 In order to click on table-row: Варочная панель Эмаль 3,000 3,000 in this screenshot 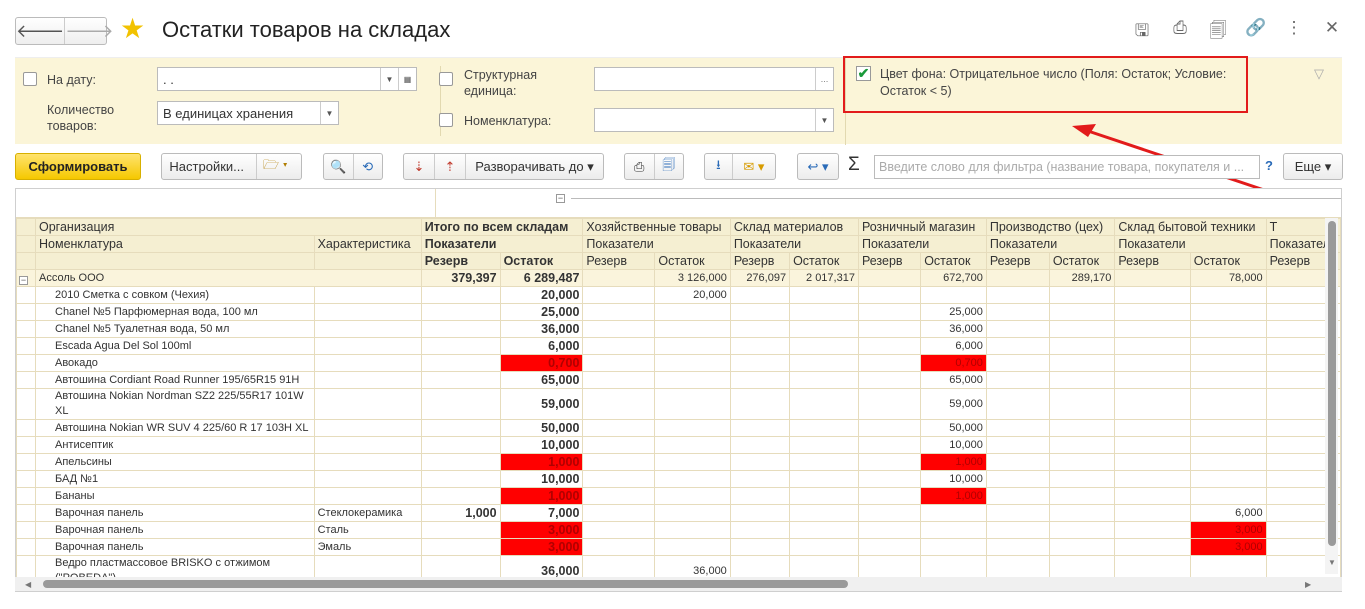, I will do `click(678, 547)`.